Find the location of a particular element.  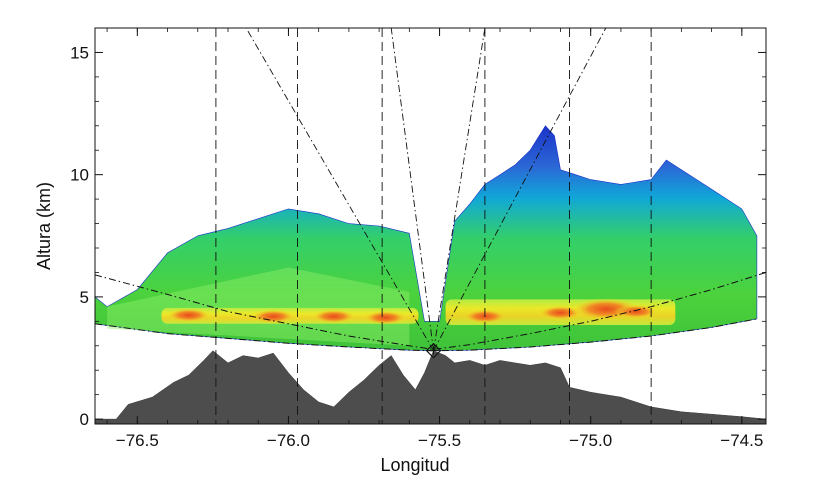

y-axis-title: Altura (km) is located at coordinates (44, 226).